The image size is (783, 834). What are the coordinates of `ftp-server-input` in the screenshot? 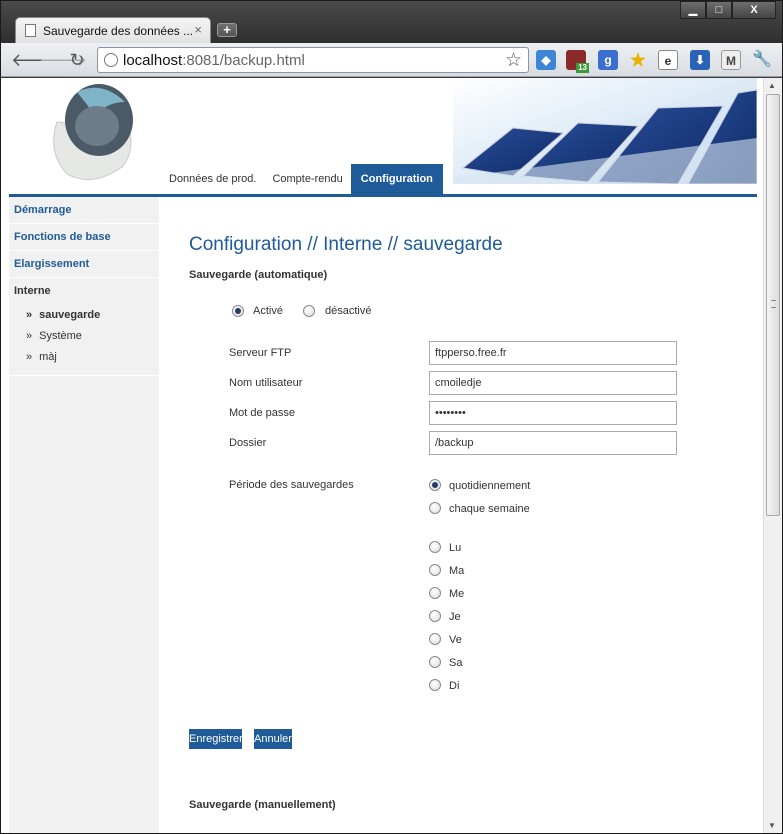 It's located at (553, 353).